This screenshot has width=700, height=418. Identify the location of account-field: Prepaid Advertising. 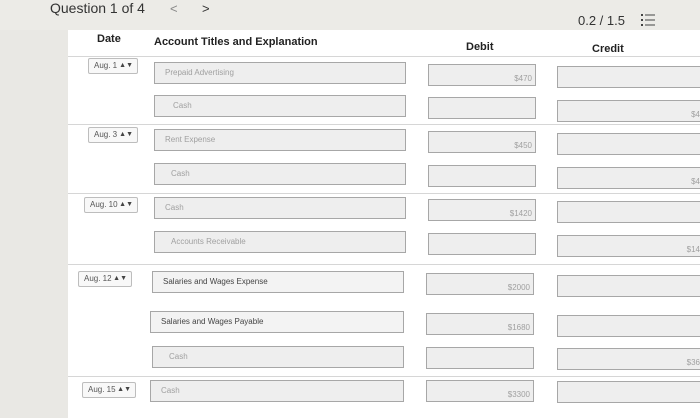
(280, 73).